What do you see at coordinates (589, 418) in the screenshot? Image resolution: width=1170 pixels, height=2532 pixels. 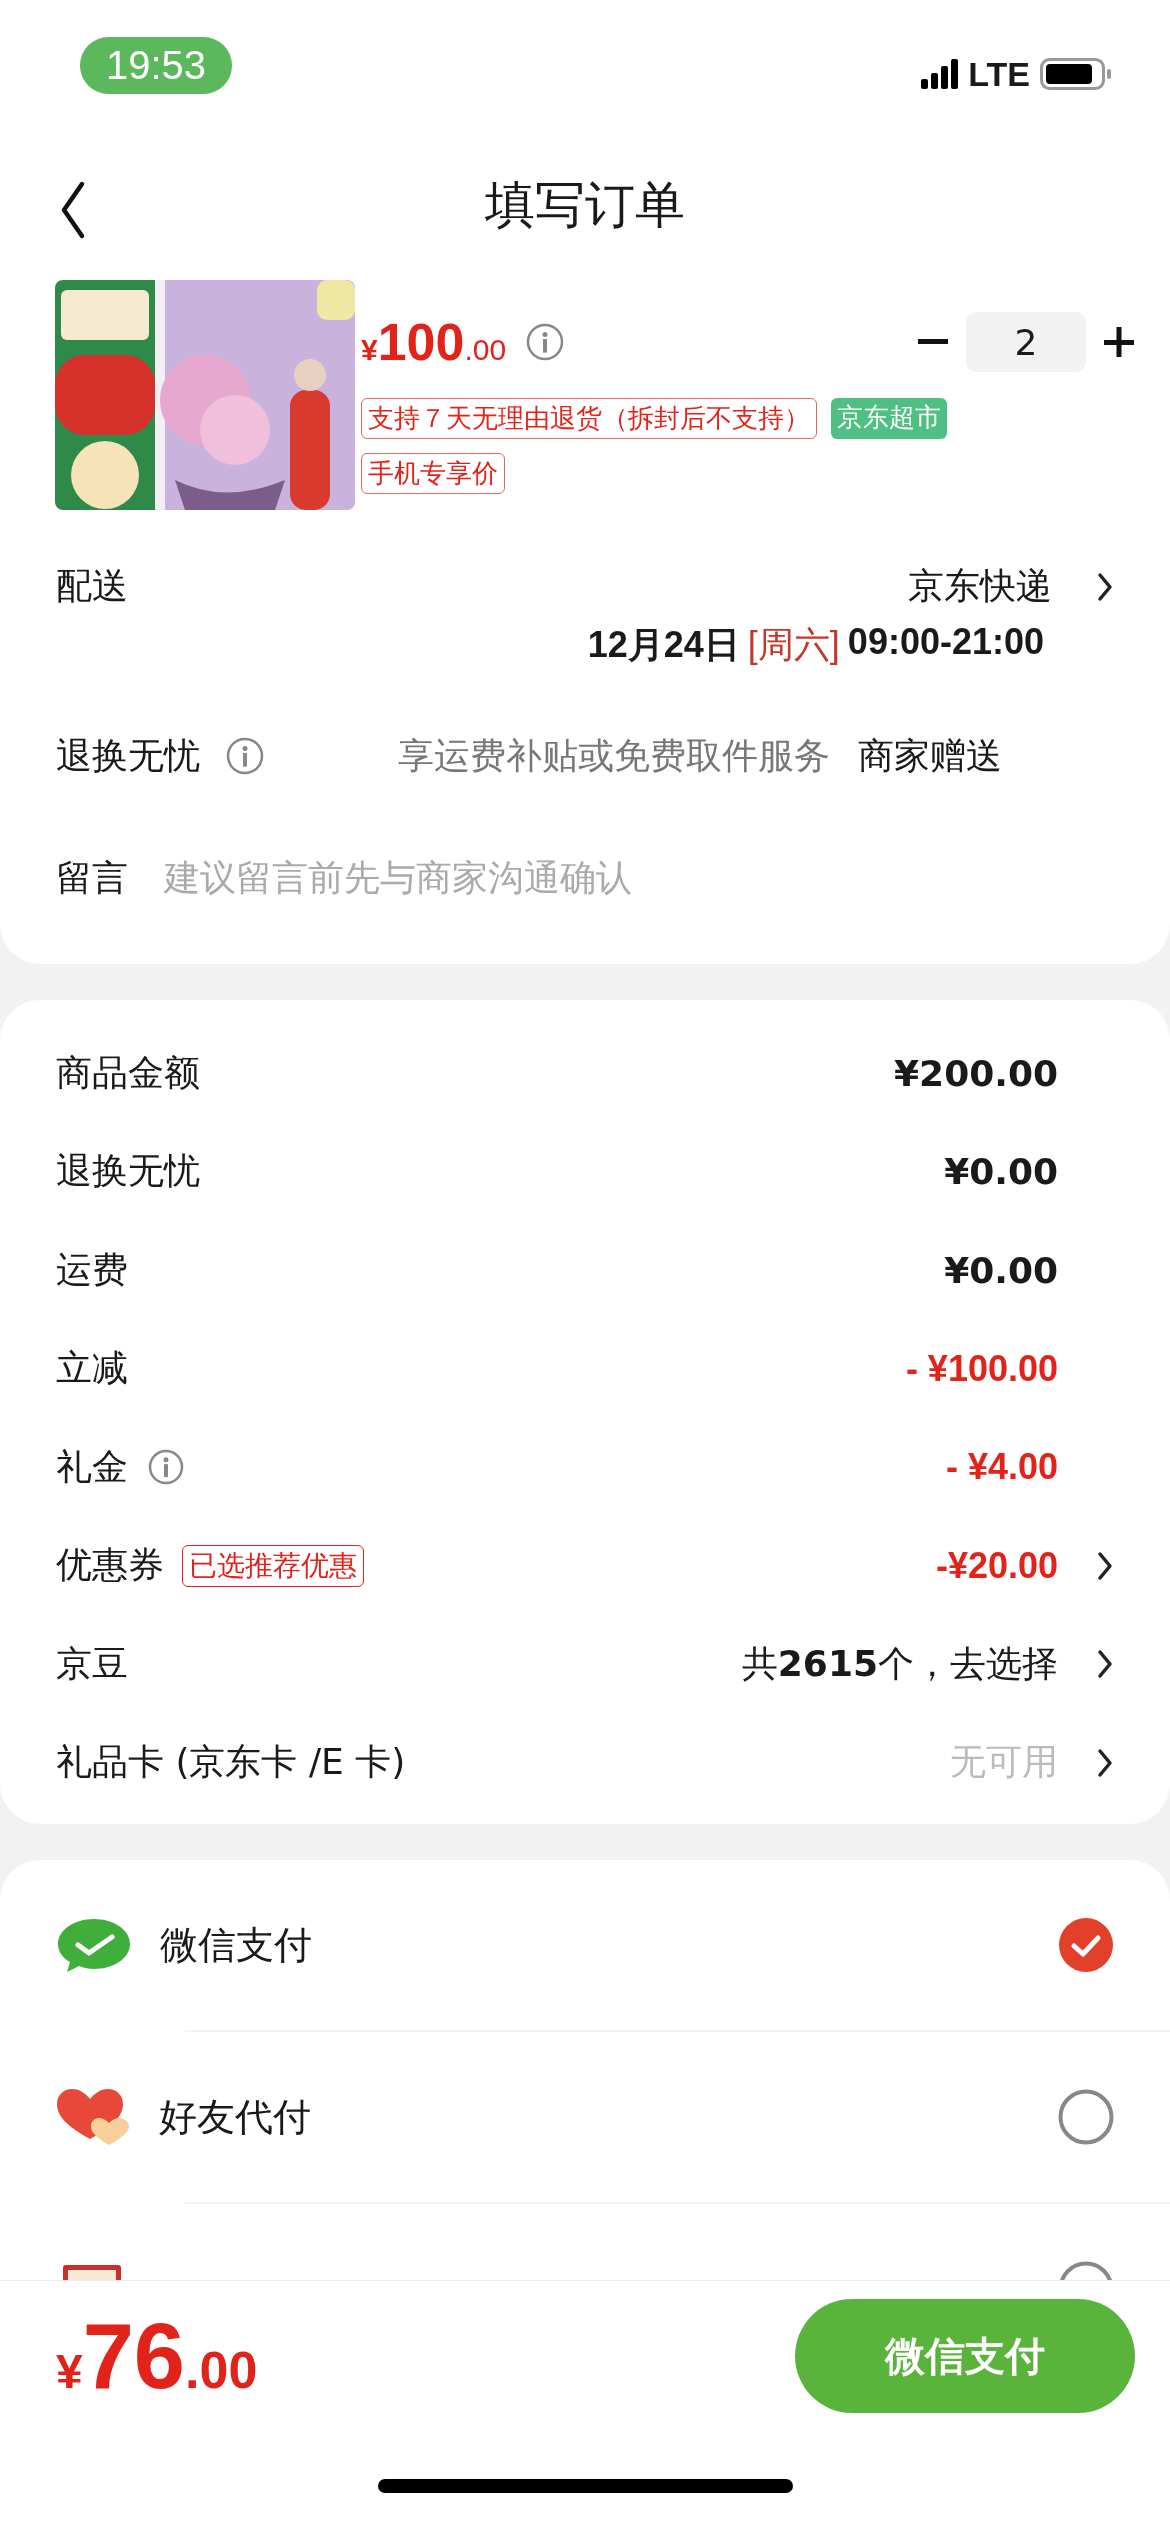 I see `product-tag: 支持７天无理由退货（拆封后不支持）` at bounding box center [589, 418].